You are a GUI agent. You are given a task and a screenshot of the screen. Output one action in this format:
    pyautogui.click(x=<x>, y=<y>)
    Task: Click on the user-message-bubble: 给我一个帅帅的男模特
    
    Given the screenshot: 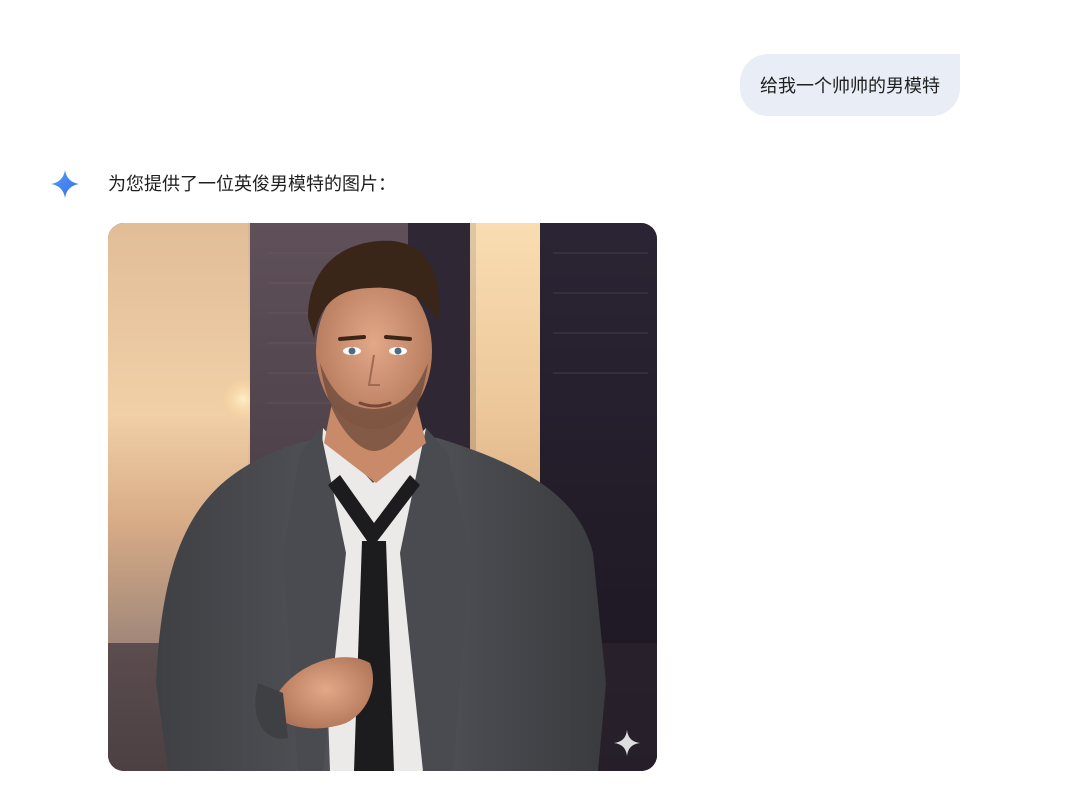 What is the action you would take?
    pyautogui.click(x=850, y=85)
    